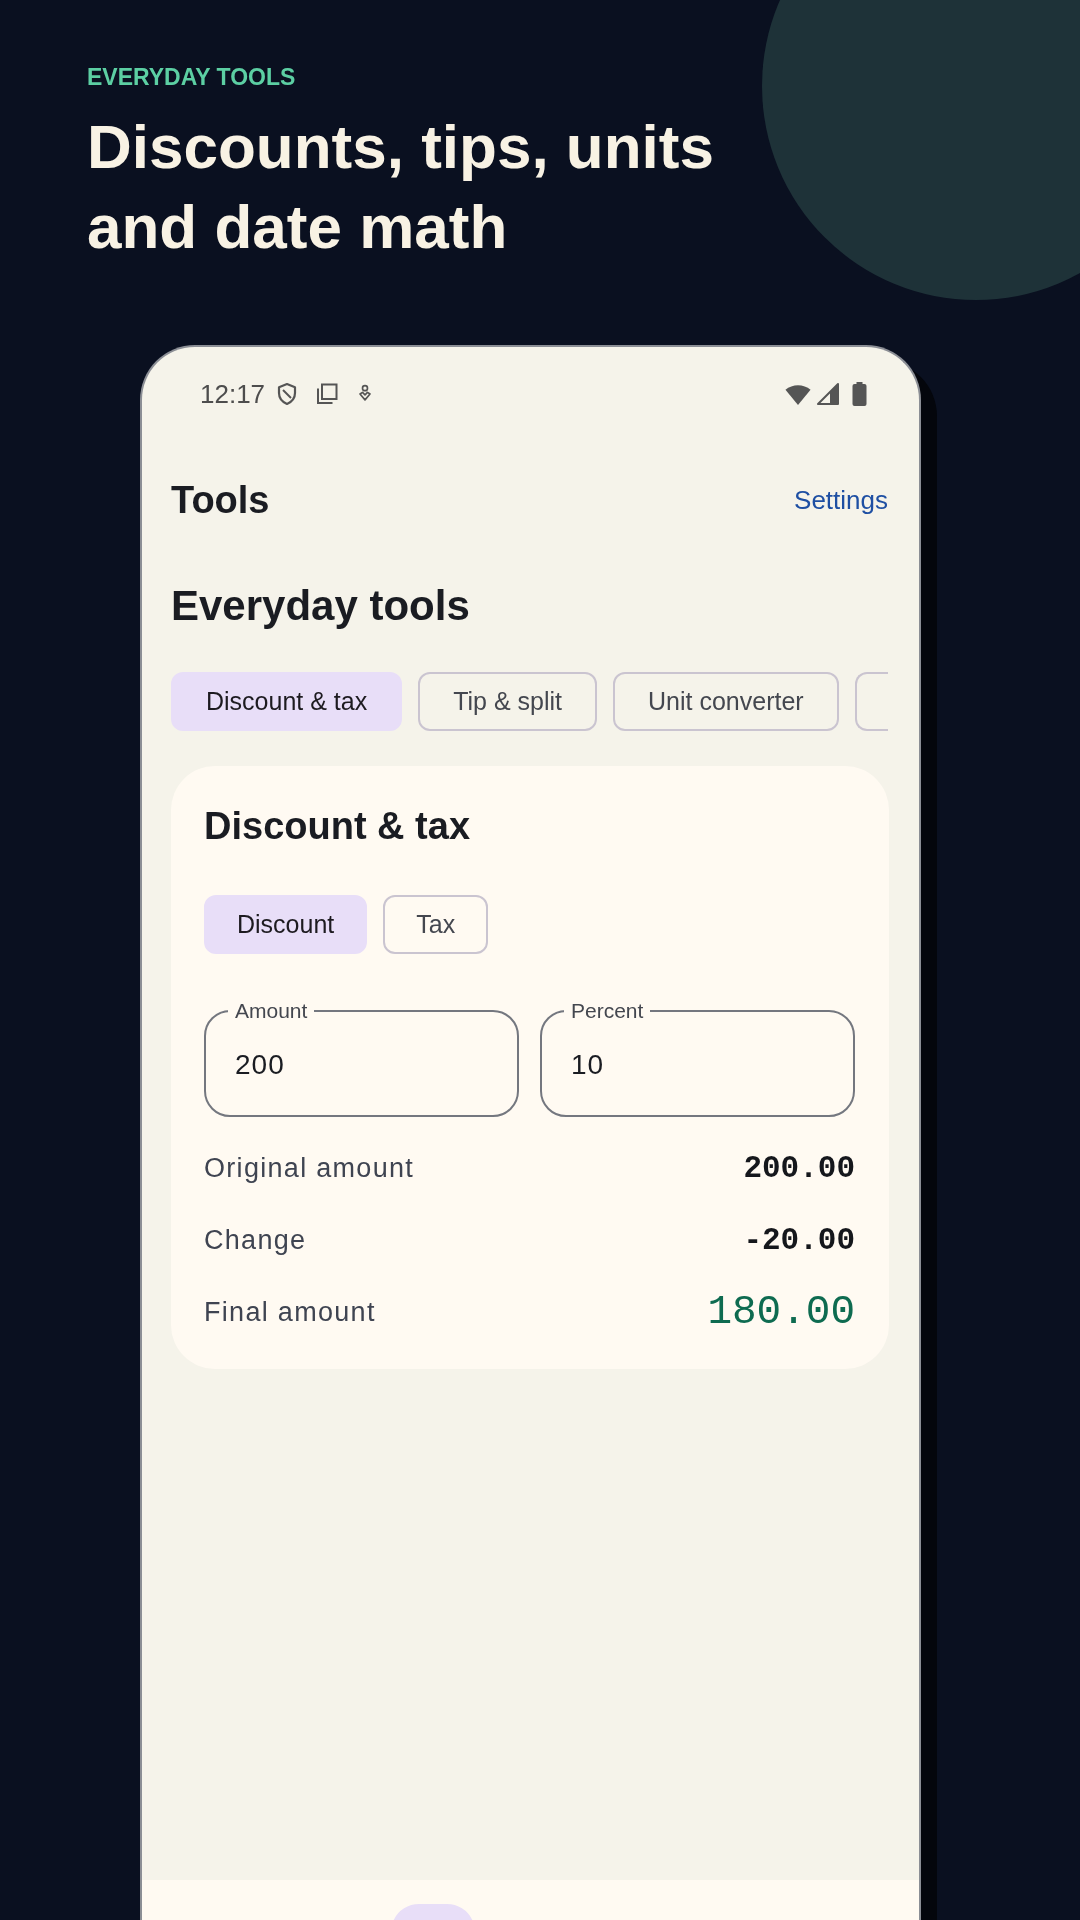 The height and width of the screenshot is (1920, 1080). Describe the element at coordinates (337, 826) in the screenshot. I see `card-title: Discount & tax` at that location.